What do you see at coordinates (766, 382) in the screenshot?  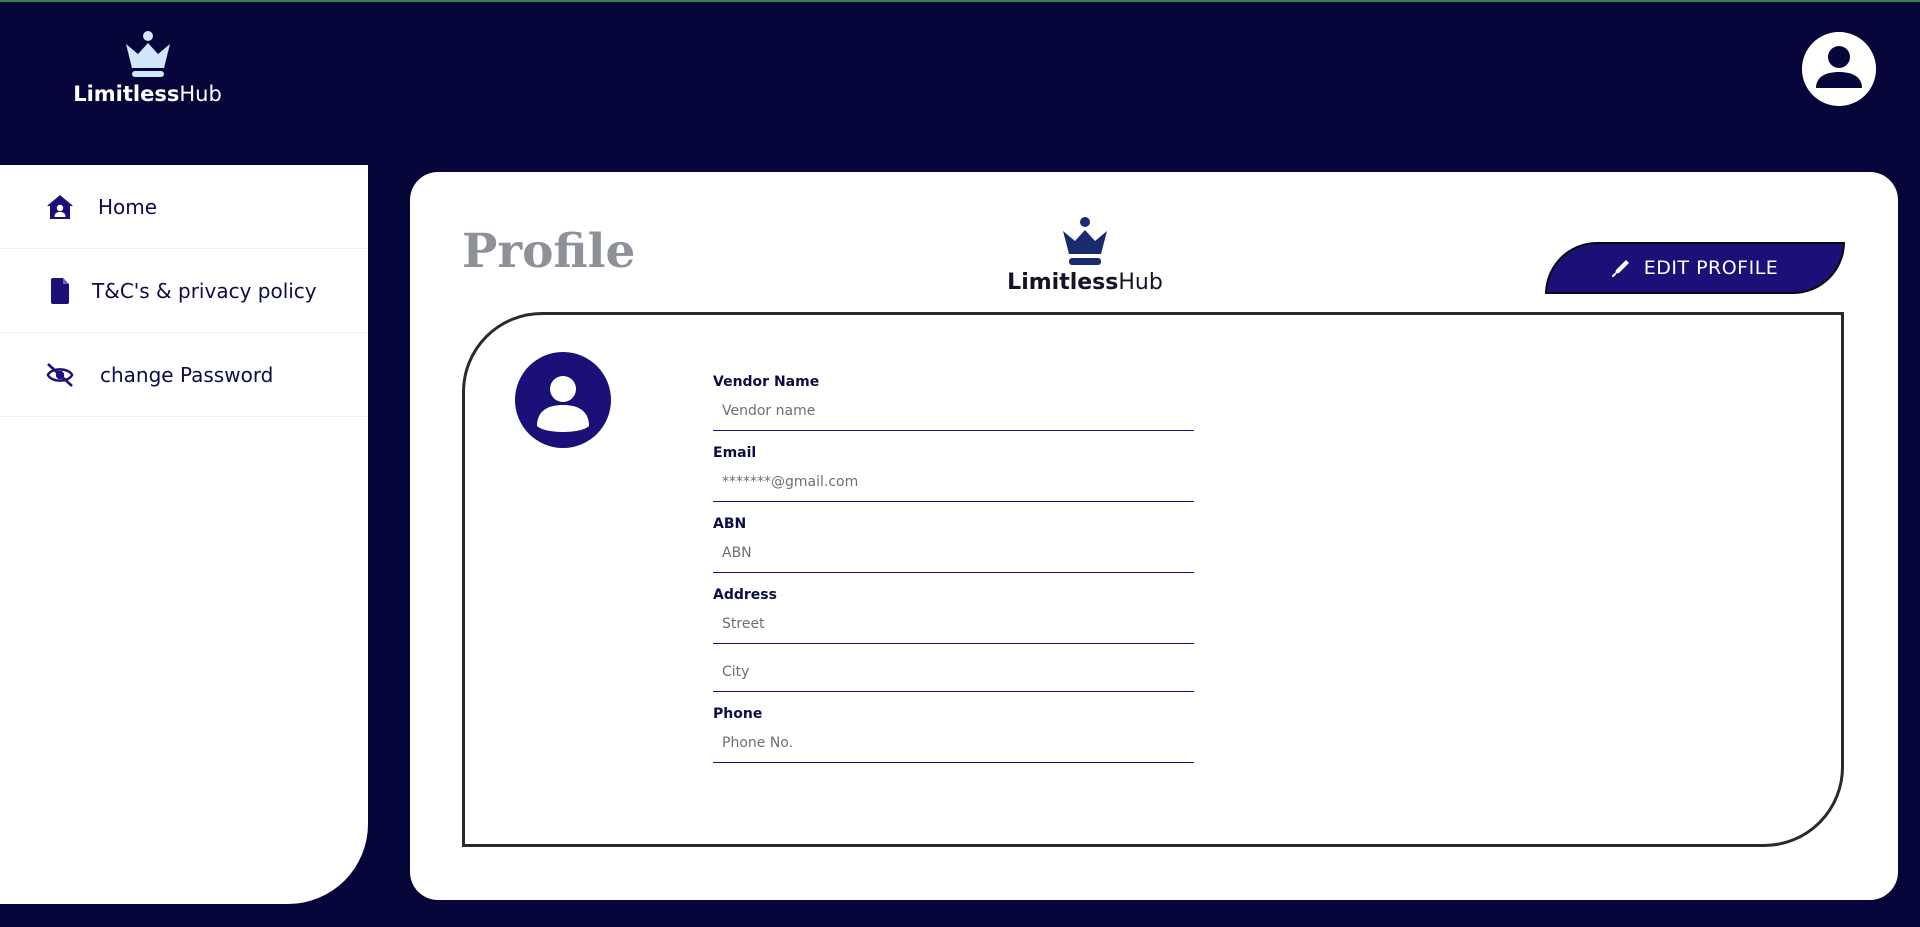 I see `vendor-name-label: Vendor Name` at bounding box center [766, 382].